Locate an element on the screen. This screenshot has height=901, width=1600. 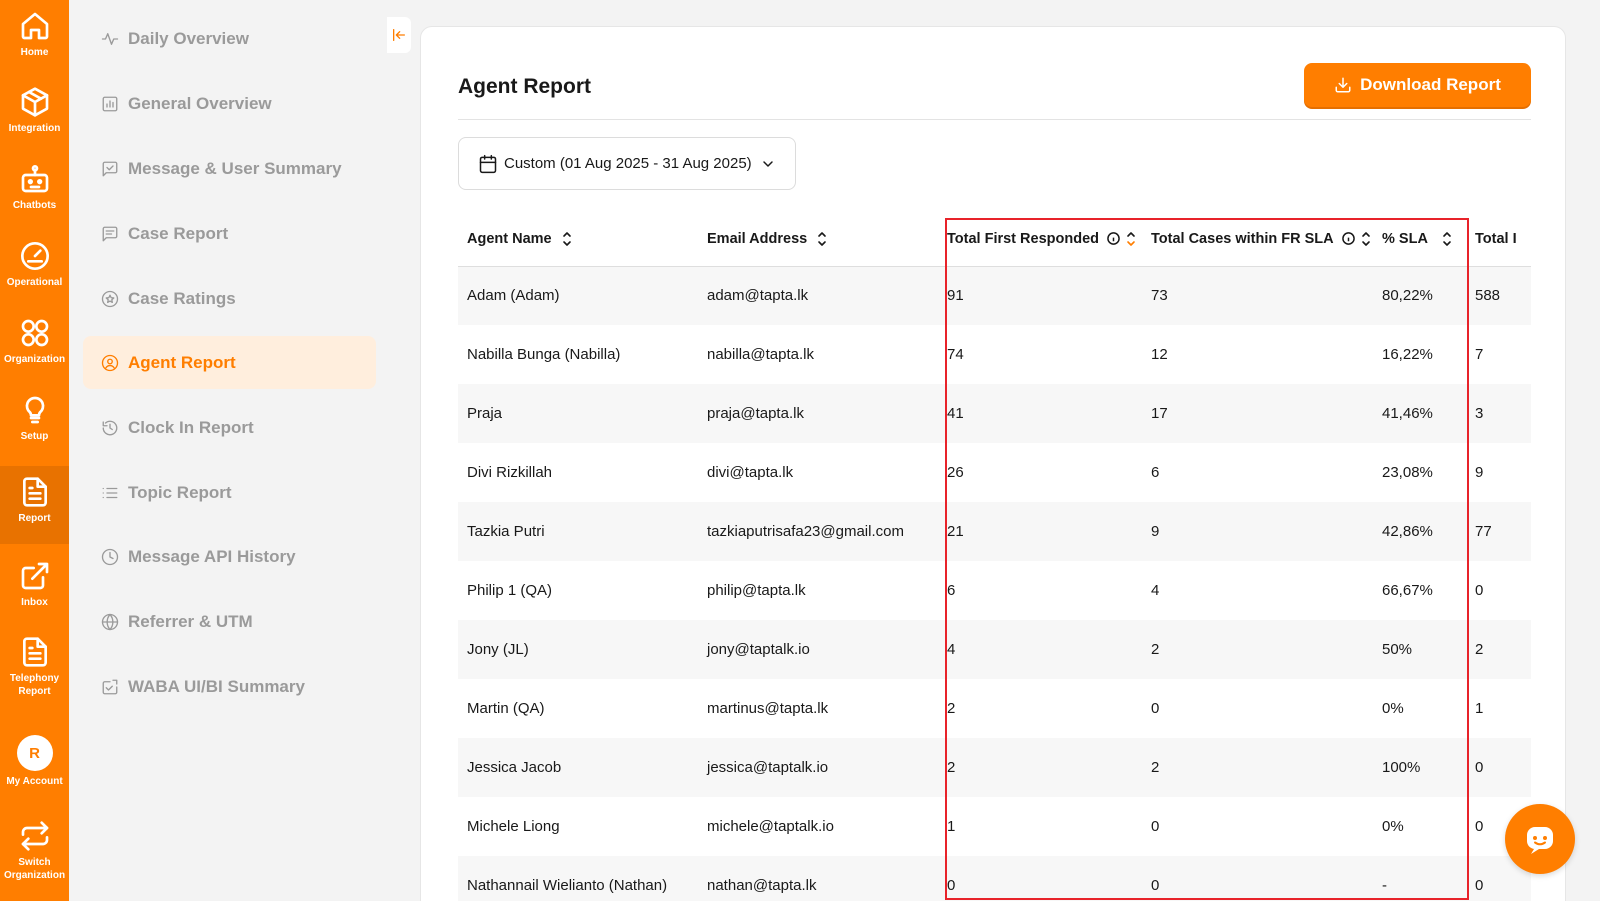
agent-name-cell: Michele Liong is located at coordinates (513, 826).